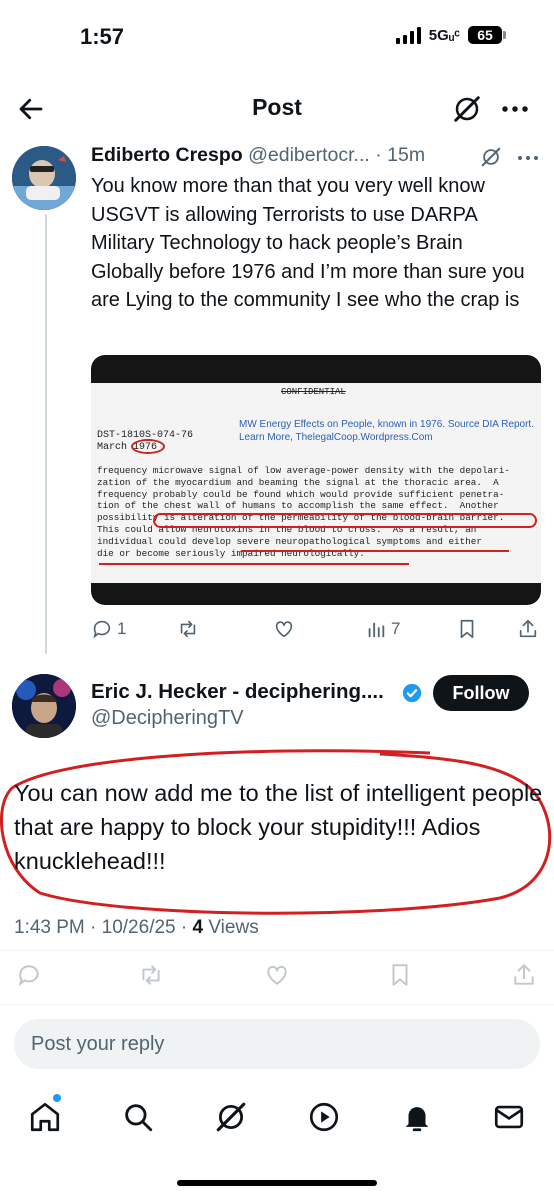 The image size is (554, 1199). Describe the element at coordinates (509, 1117) in the screenshot. I see `messages-icon` at that location.